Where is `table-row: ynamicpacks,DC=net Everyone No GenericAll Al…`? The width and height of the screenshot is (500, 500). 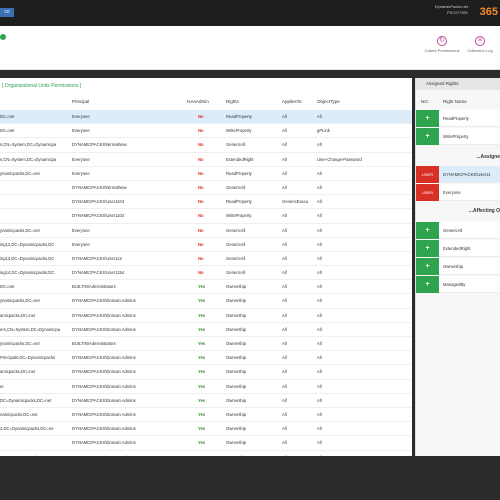
table-row: ynamicpacks,DC=net Everyone No GenericAll Al… is located at coordinates (206, 231).